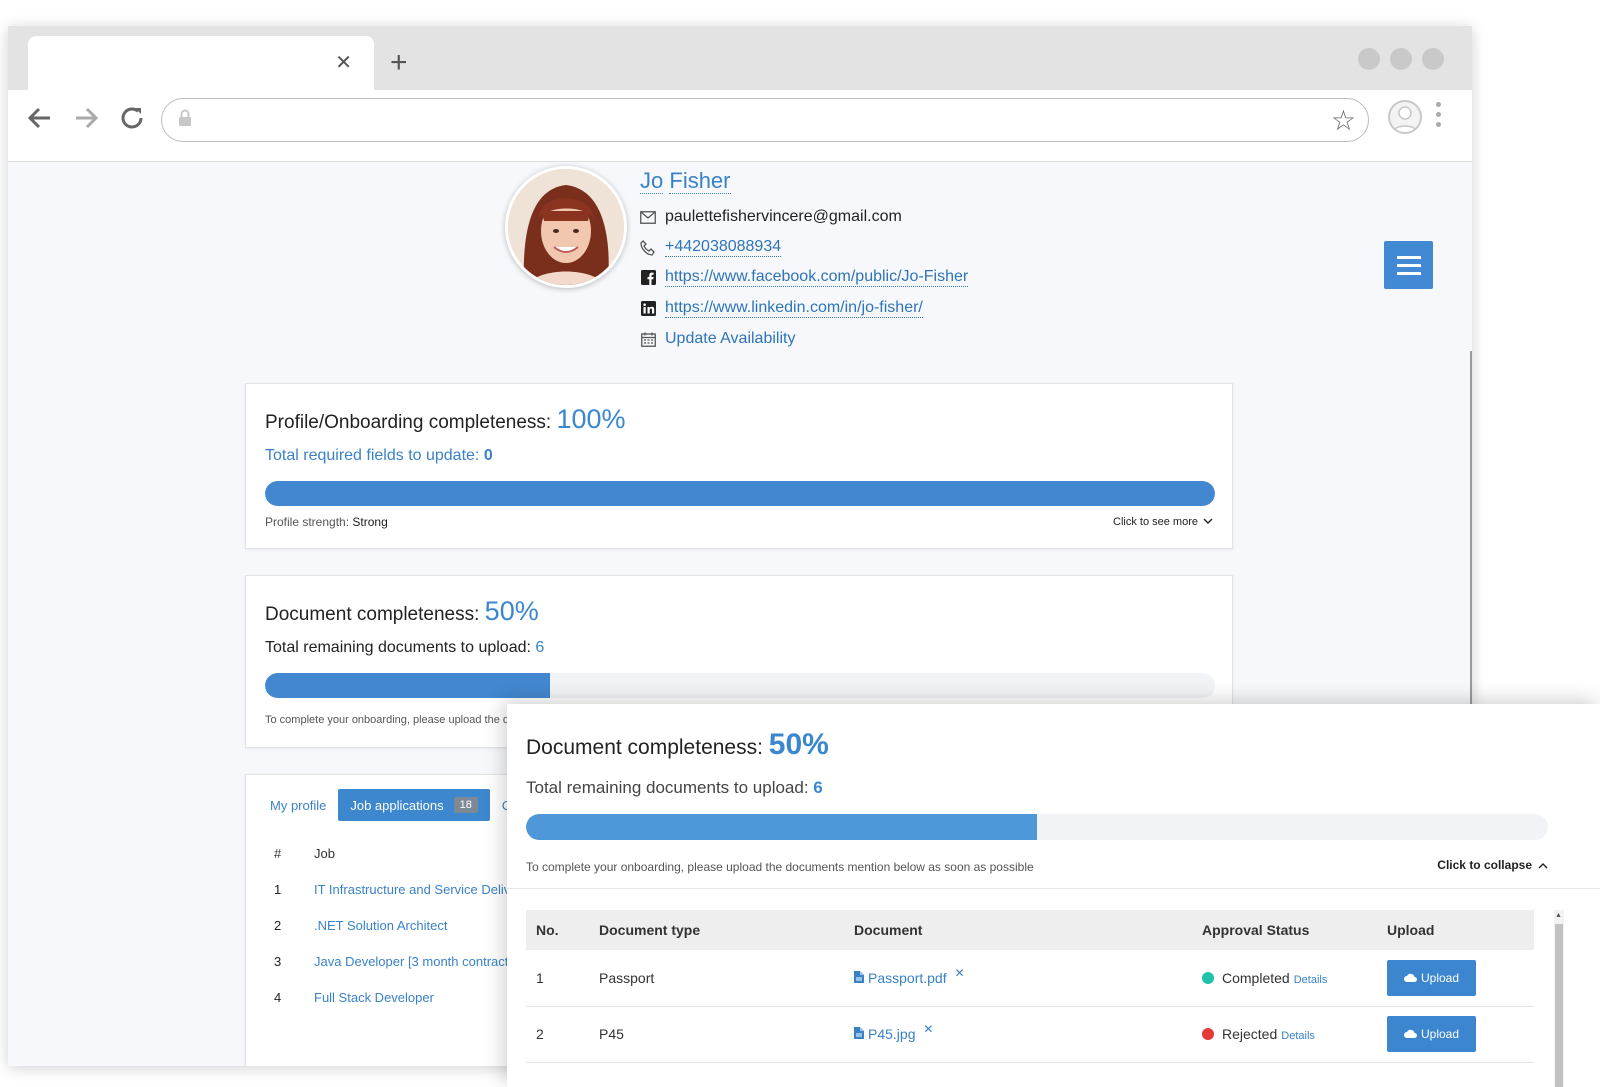 Image resolution: width=1600 pixels, height=1087 pixels. What do you see at coordinates (1284, 978) in the screenshot?
I see `approval-status: Completed Details` at bounding box center [1284, 978].